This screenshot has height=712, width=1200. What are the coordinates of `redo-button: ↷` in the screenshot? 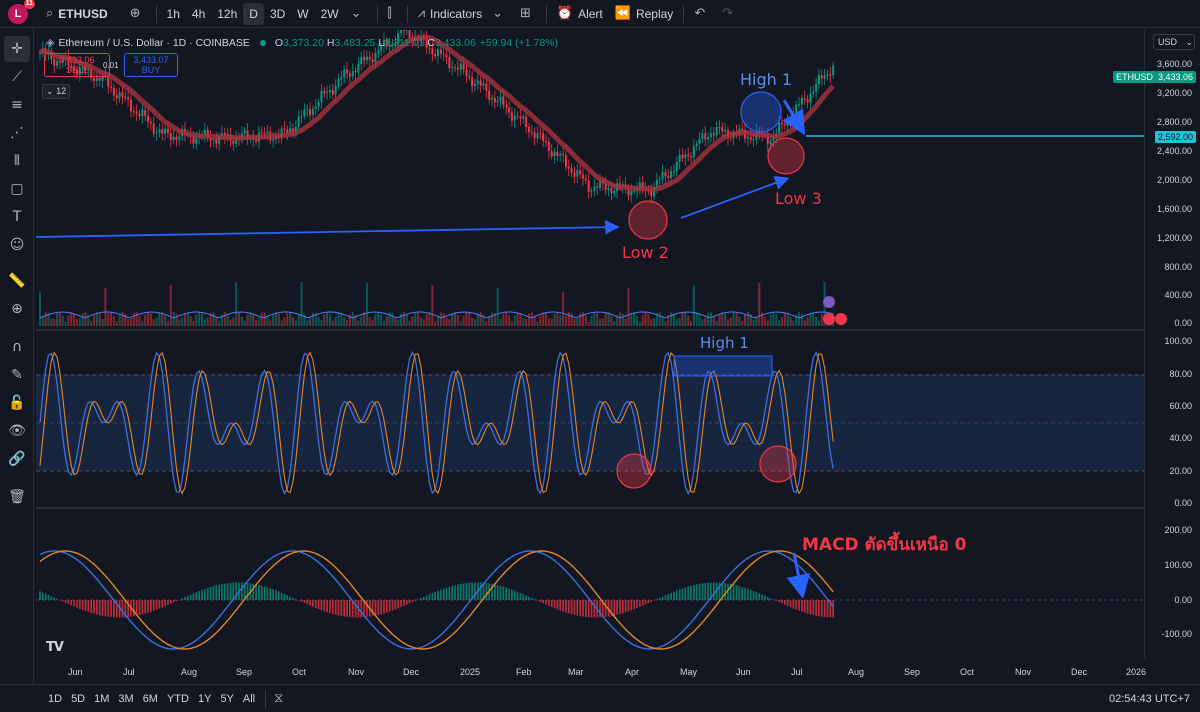 It's located at (730, 14).